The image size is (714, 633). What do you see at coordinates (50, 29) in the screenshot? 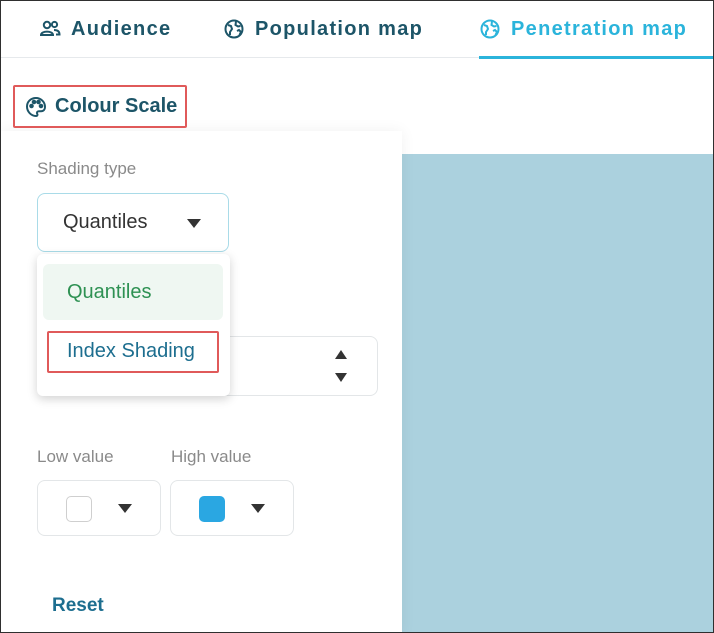
I see `people-icon` at bounding box center [50, 29].